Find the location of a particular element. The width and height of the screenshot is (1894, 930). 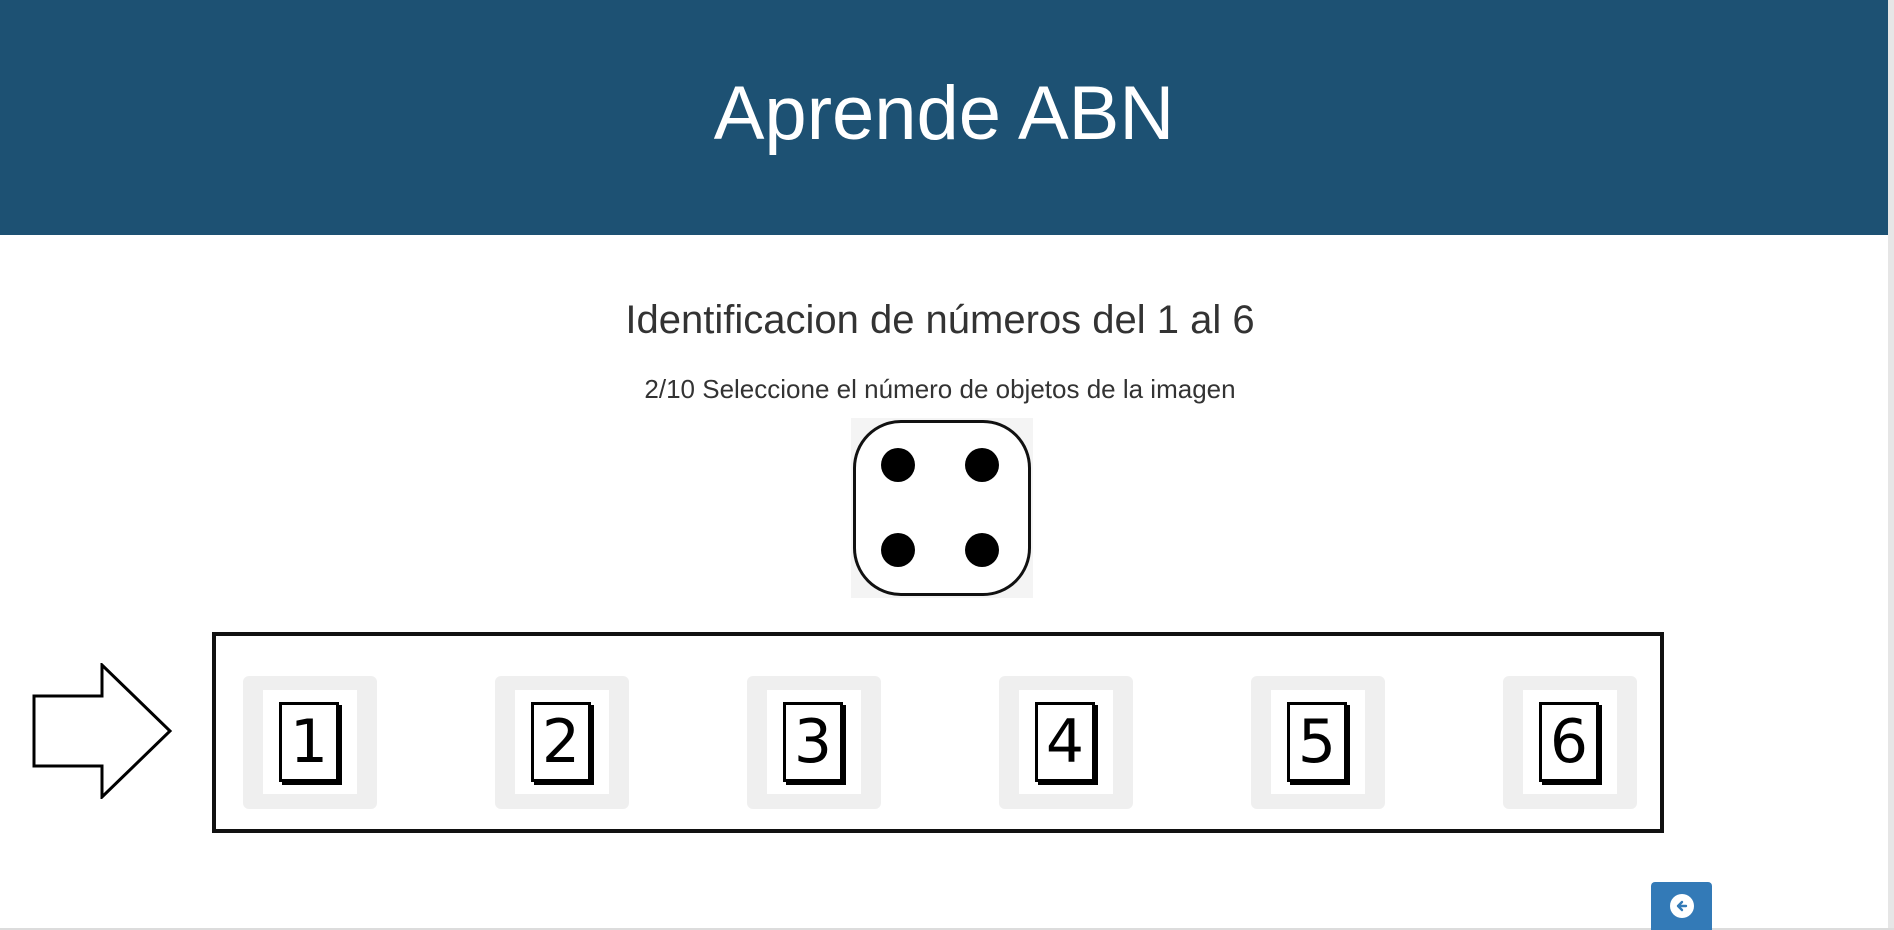

number-card: 3 is located at coordinates (813, 742).